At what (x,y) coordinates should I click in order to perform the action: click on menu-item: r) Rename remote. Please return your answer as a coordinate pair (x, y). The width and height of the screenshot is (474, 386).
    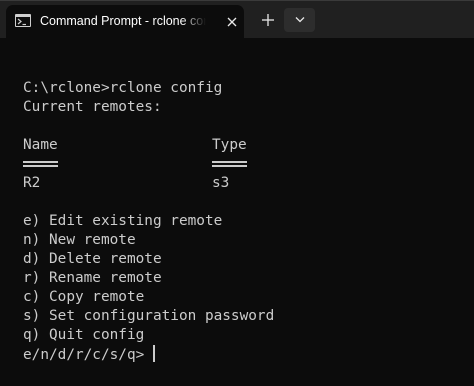
    Looking at the image, I should click on (92, 278).